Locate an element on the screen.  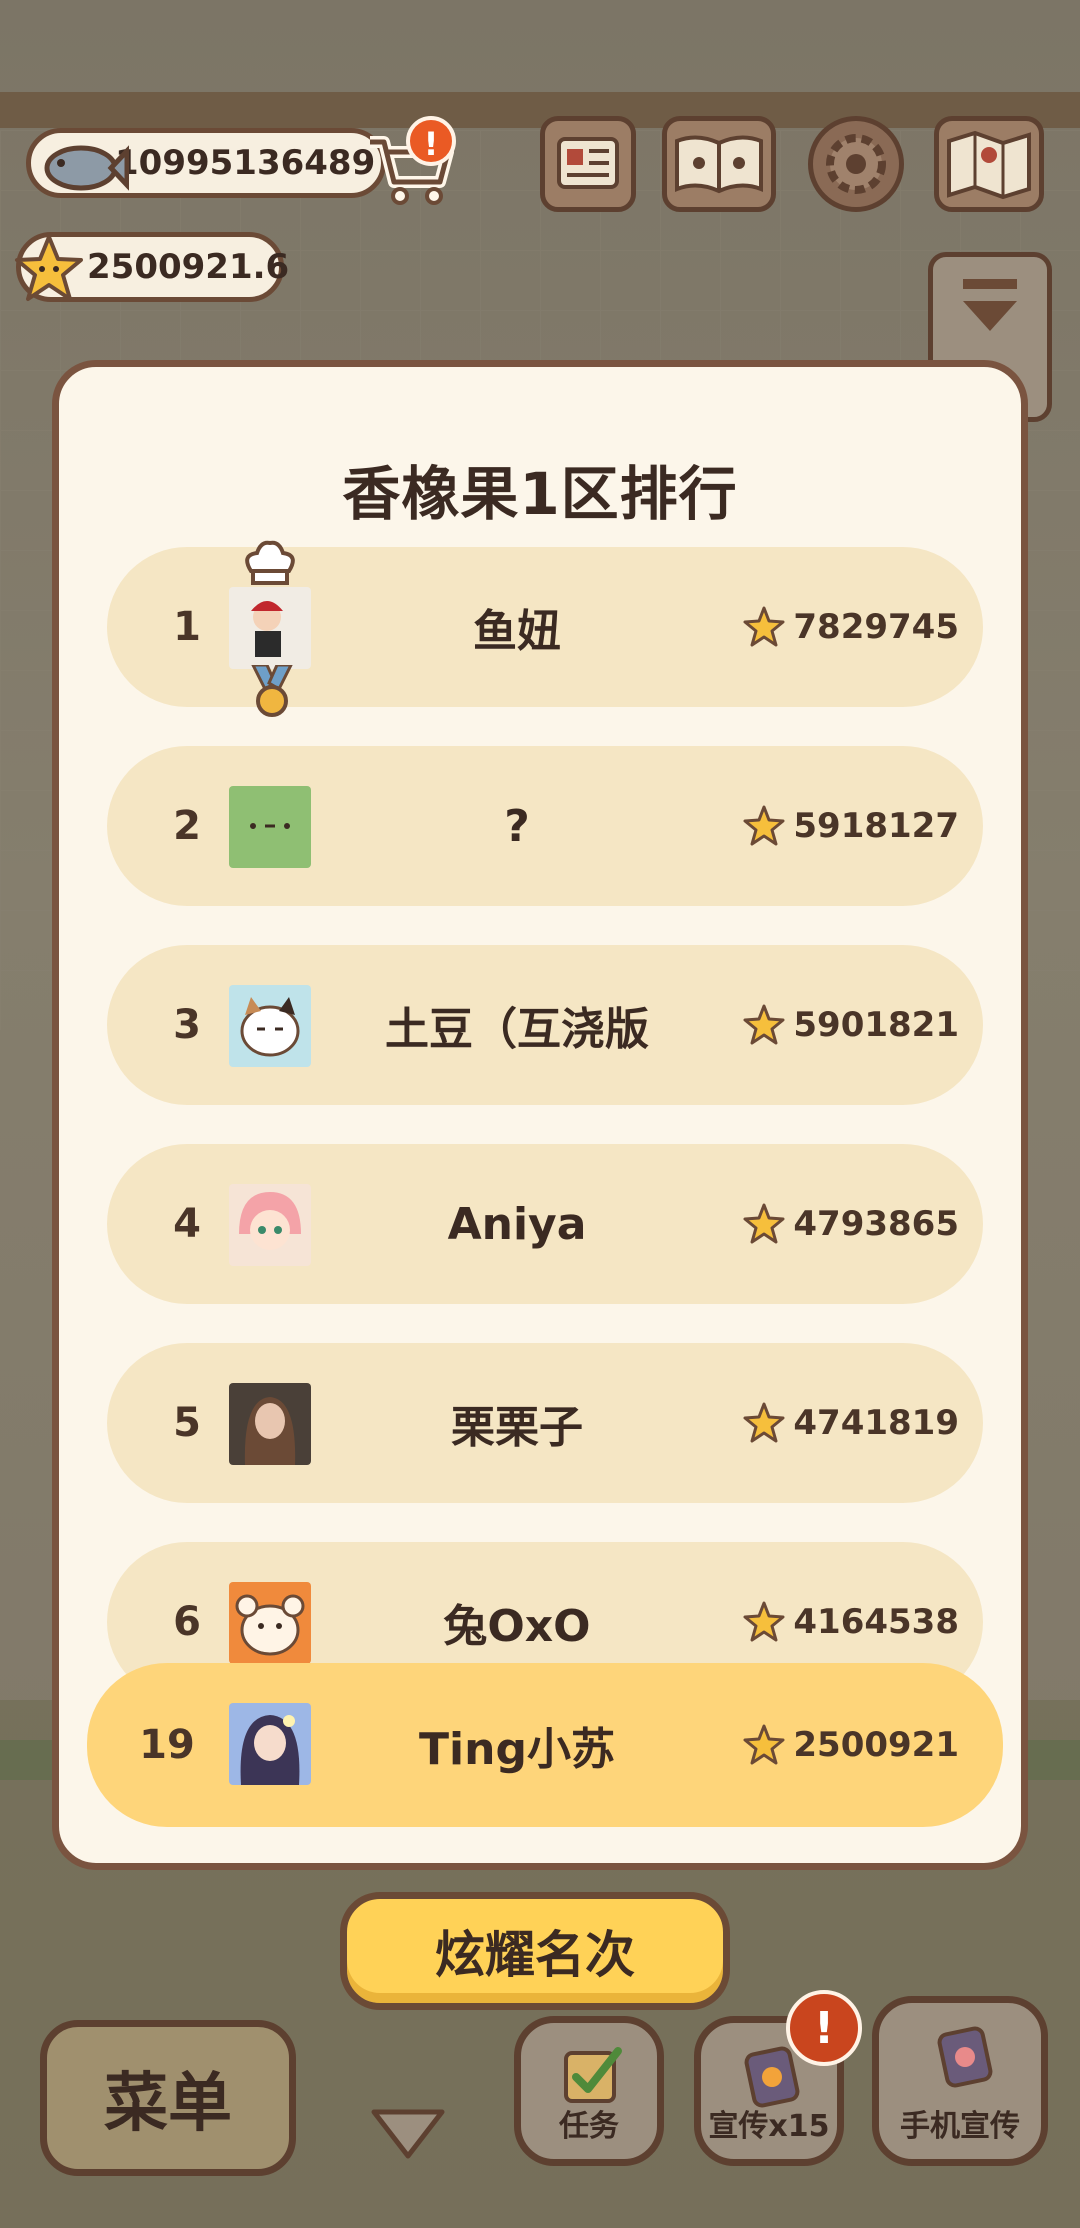
leaderboard-title: 香橡果1区排行 is located at coordinates (540, 494).